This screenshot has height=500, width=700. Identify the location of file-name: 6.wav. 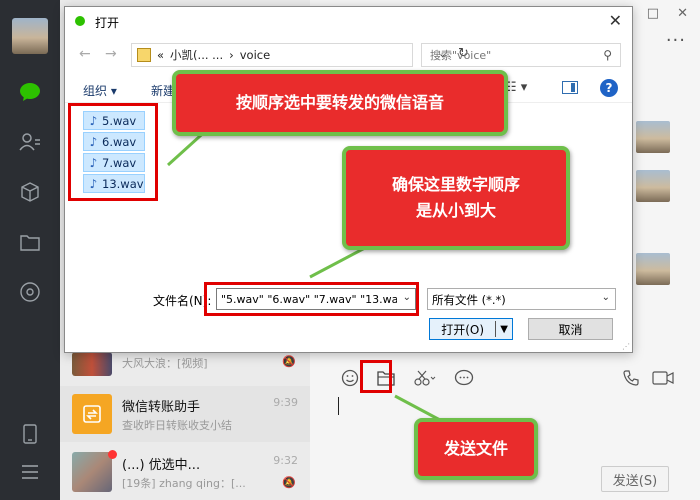
(119, 141).